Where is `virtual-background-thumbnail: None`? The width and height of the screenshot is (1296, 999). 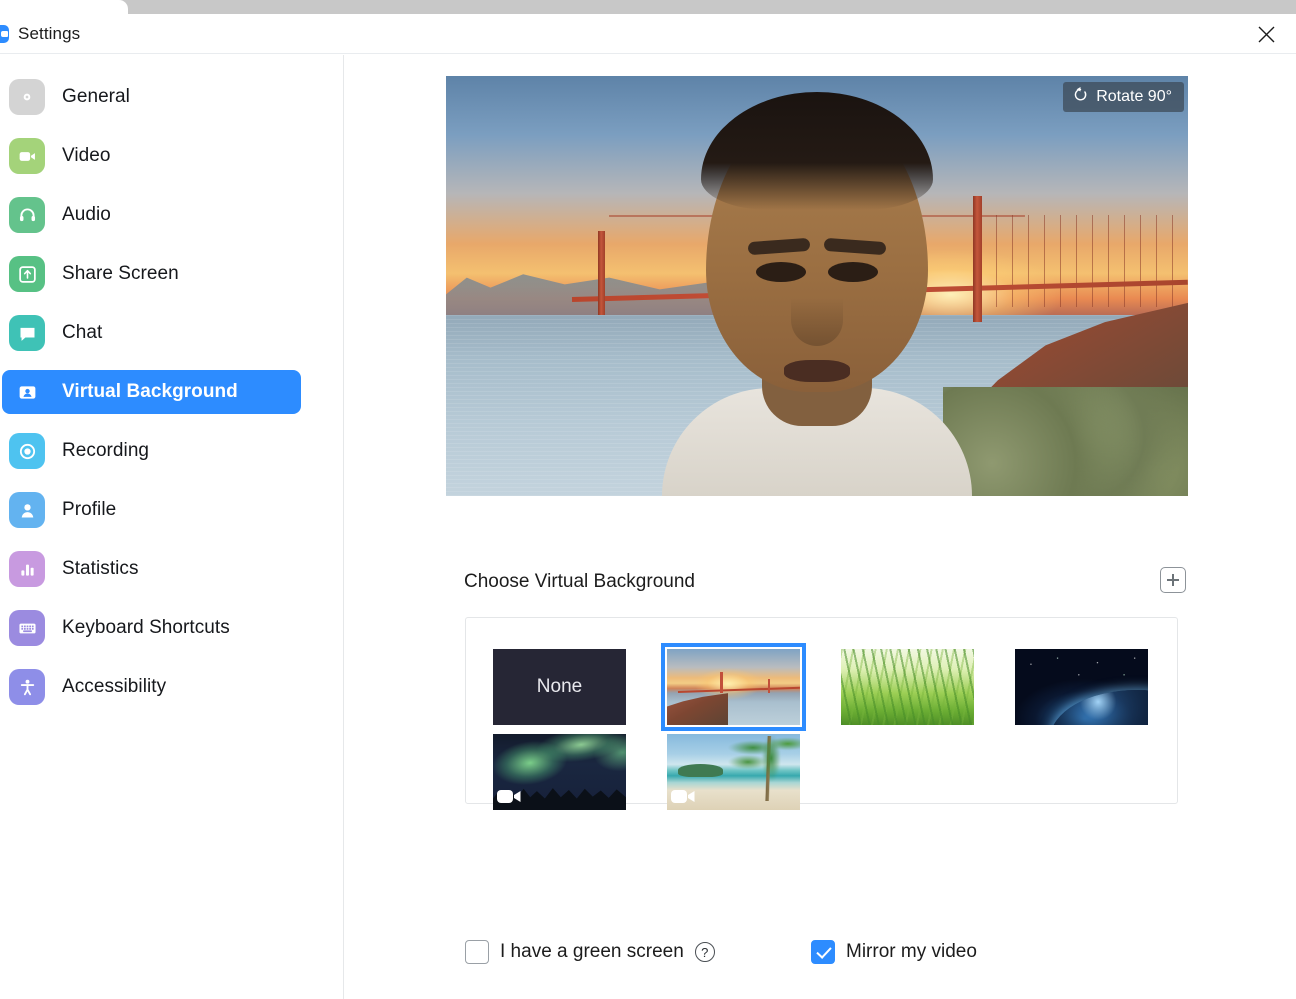
virtual-background-thumbnail: None is located at coordinates (559, 687).